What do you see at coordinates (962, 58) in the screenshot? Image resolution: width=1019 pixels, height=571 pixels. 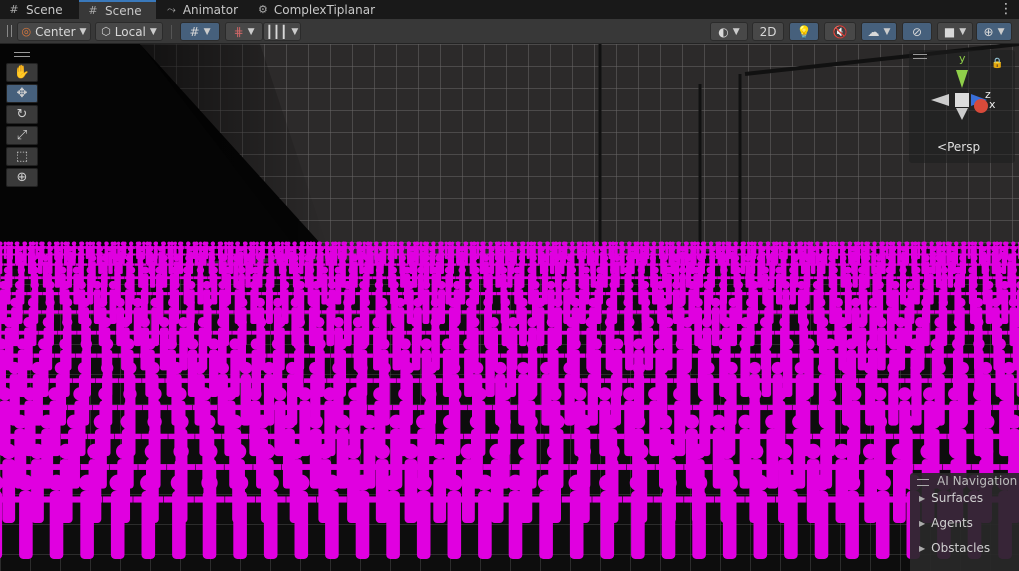 I see `y-axis-label: y` at bounding box center [962, 58].